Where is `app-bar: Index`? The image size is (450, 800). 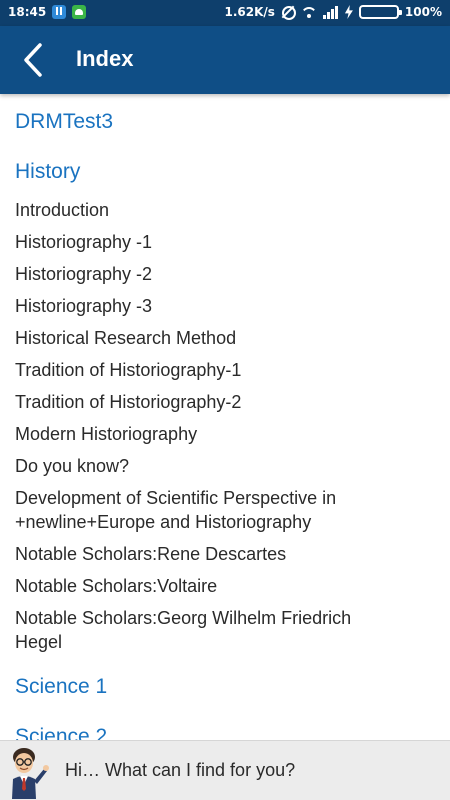 app-bar: Index is located at coordinates (225, 60).